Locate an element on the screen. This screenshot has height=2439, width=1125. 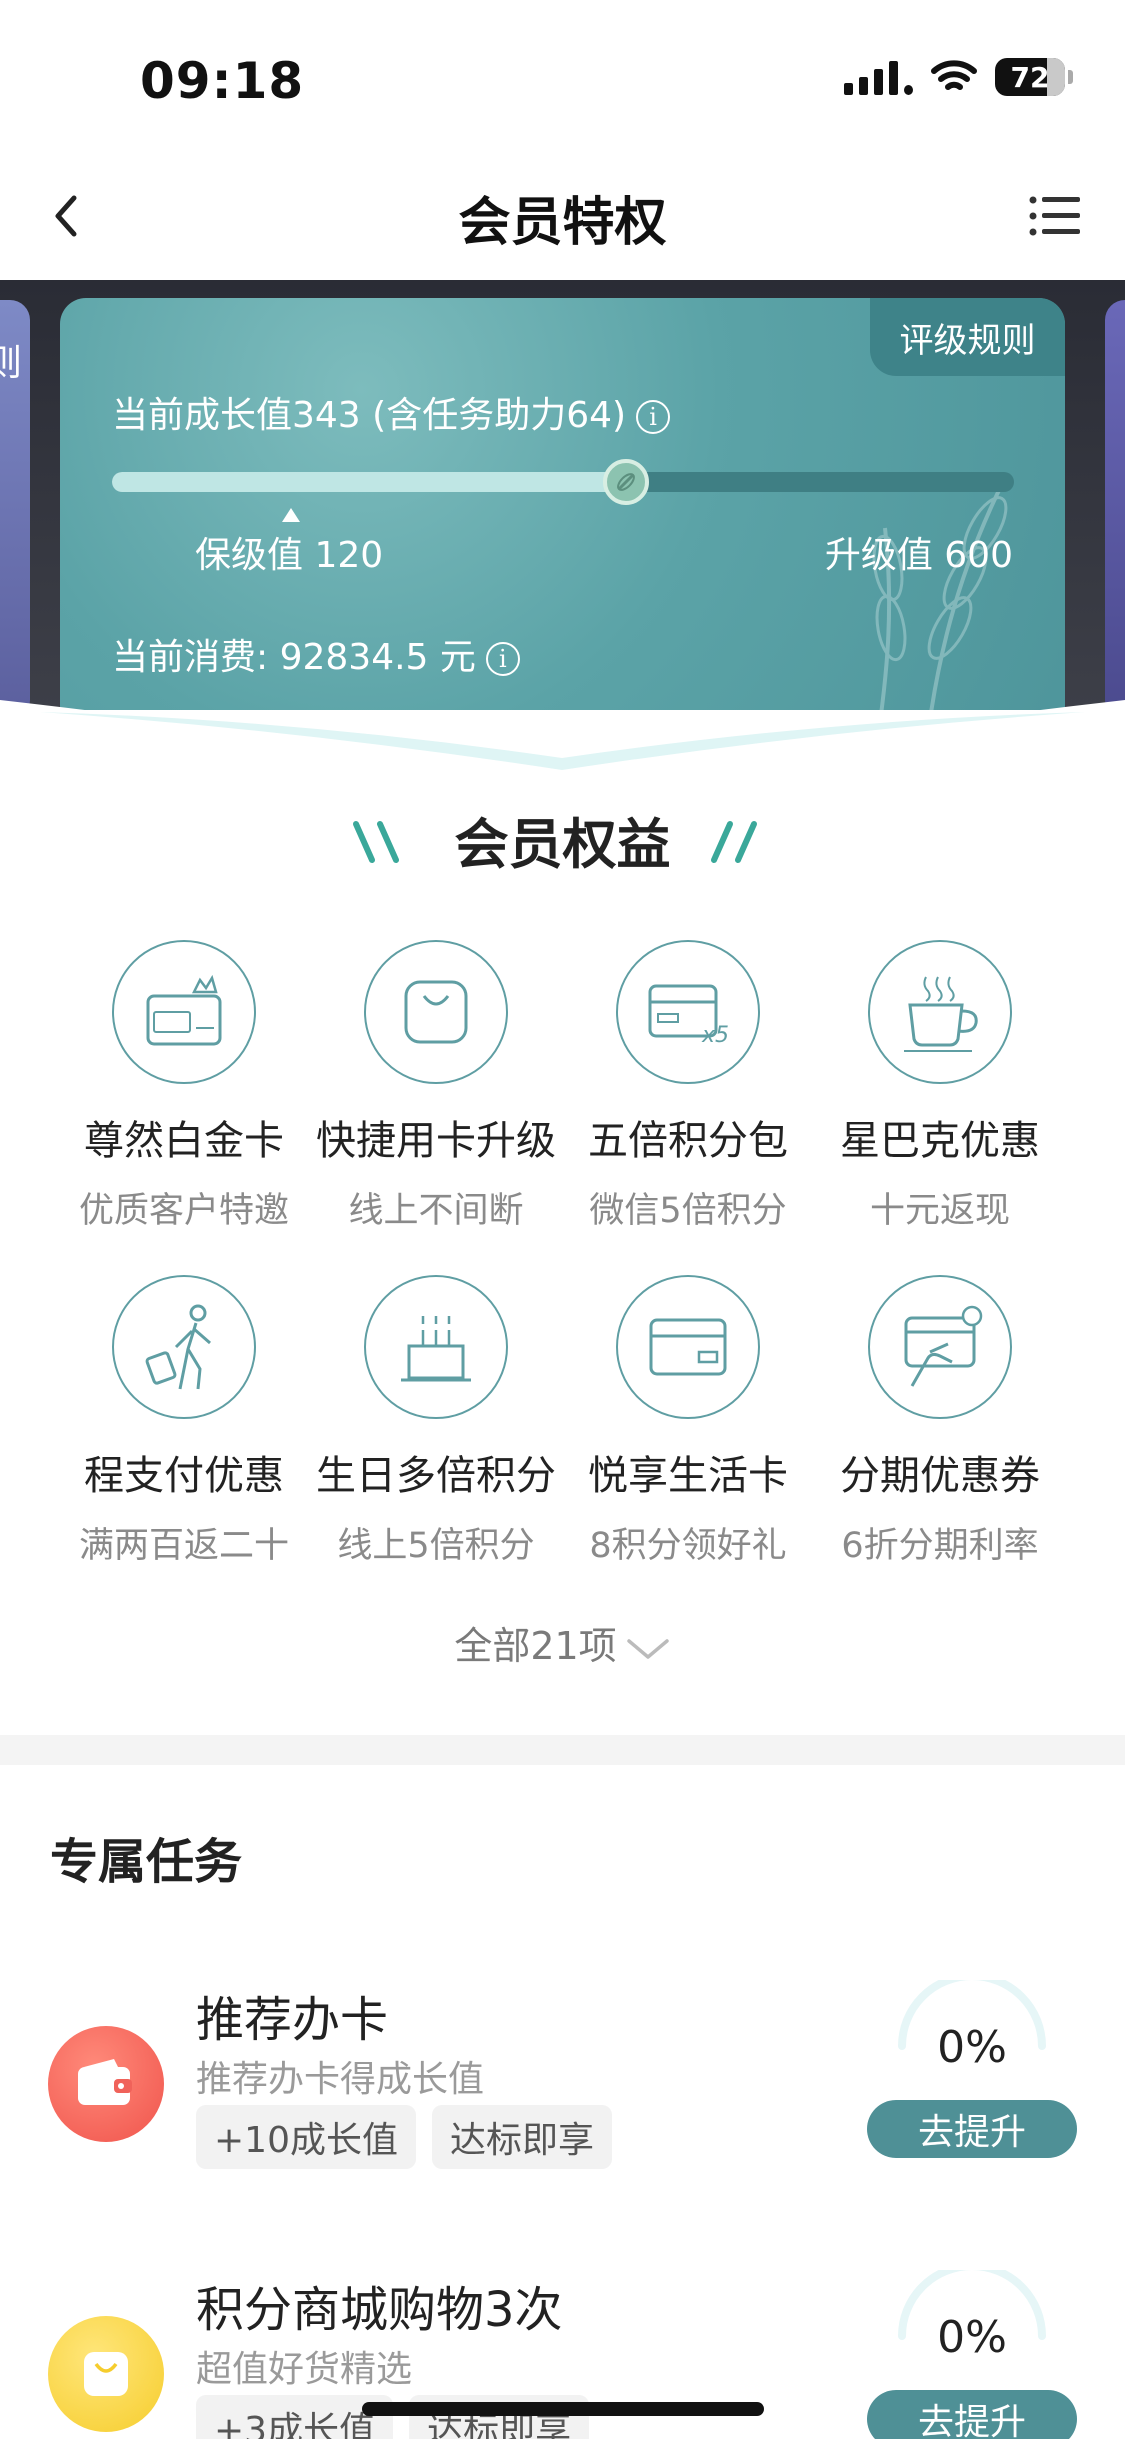
benefit-travel-payment: 程支付优惠 满两百返二十 is located at coordinates (184, 1421).